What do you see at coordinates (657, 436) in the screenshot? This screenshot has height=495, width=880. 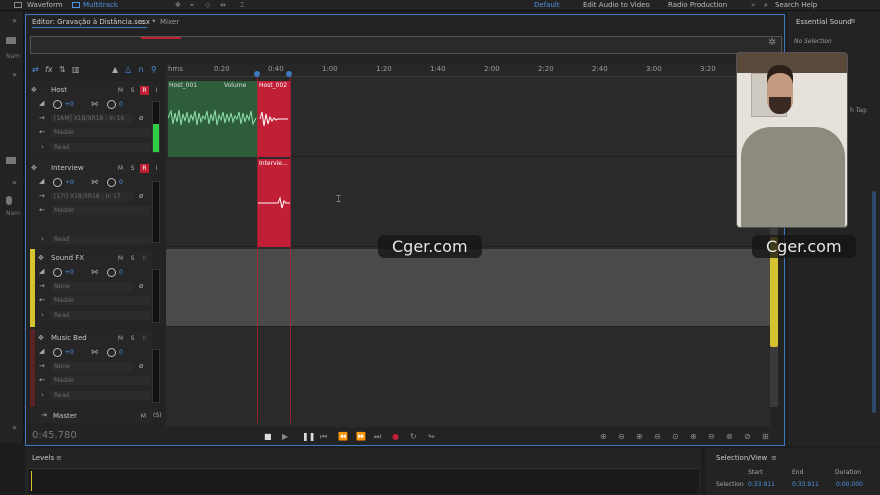 I see `zoom-out-time-icon: ⊖` at bounding box center [657, 436].